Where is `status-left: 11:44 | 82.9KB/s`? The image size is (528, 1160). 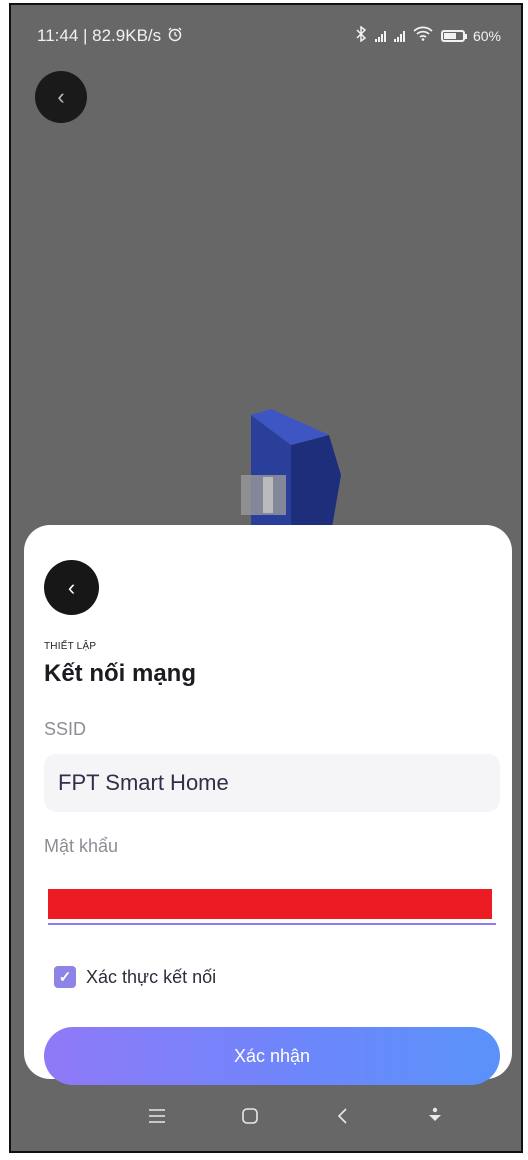 status-left: 11:44 | 82.9KB/s is located at coordinates (110, 36).